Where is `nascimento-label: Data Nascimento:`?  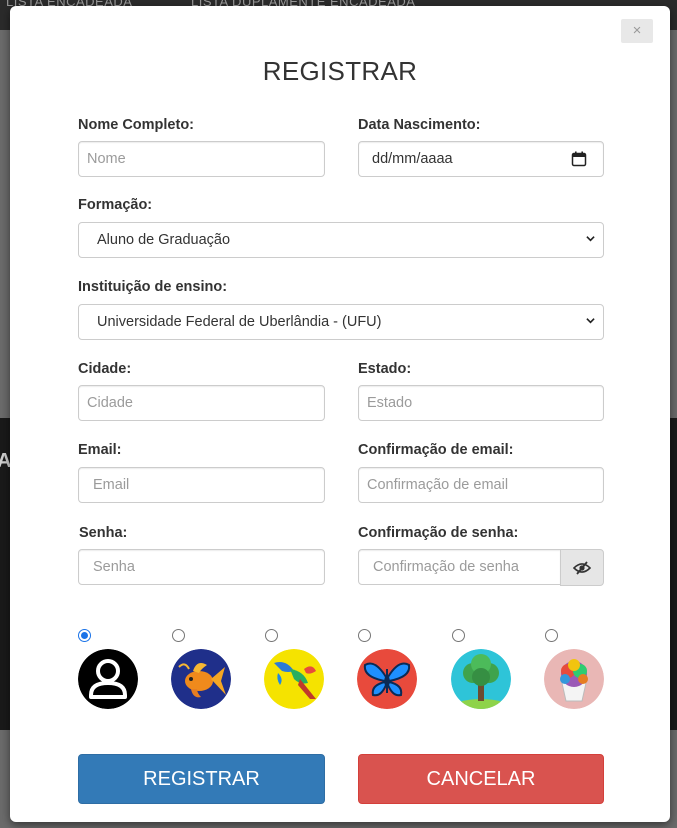 nascimento-label: Data Nascimento: is located at coordinates (419, 125).